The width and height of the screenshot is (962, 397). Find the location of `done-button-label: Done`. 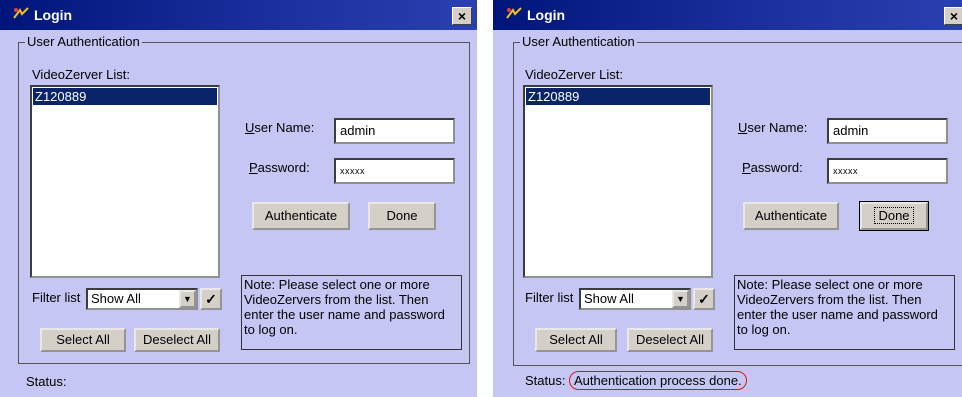

done-button-label: Done is located at coordinates (894, 215).